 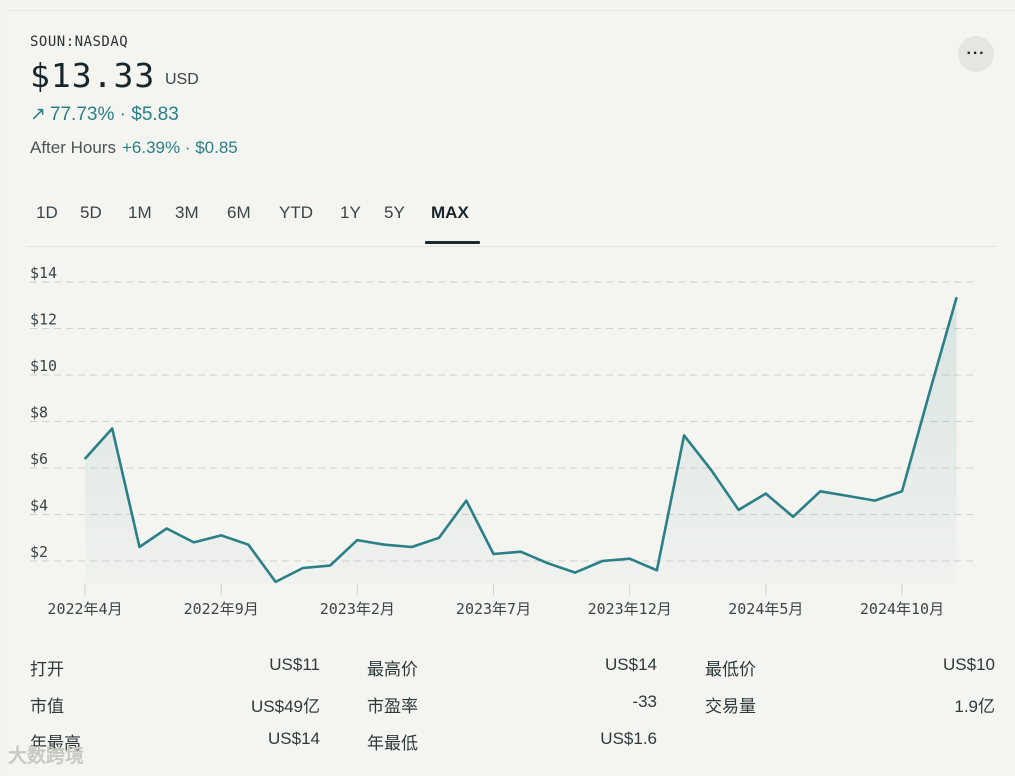 What do you see at coordinates (630, 609) in the screenshot?
I see `x-tick-label: 2023年12月` at bounding box center [630, 609].